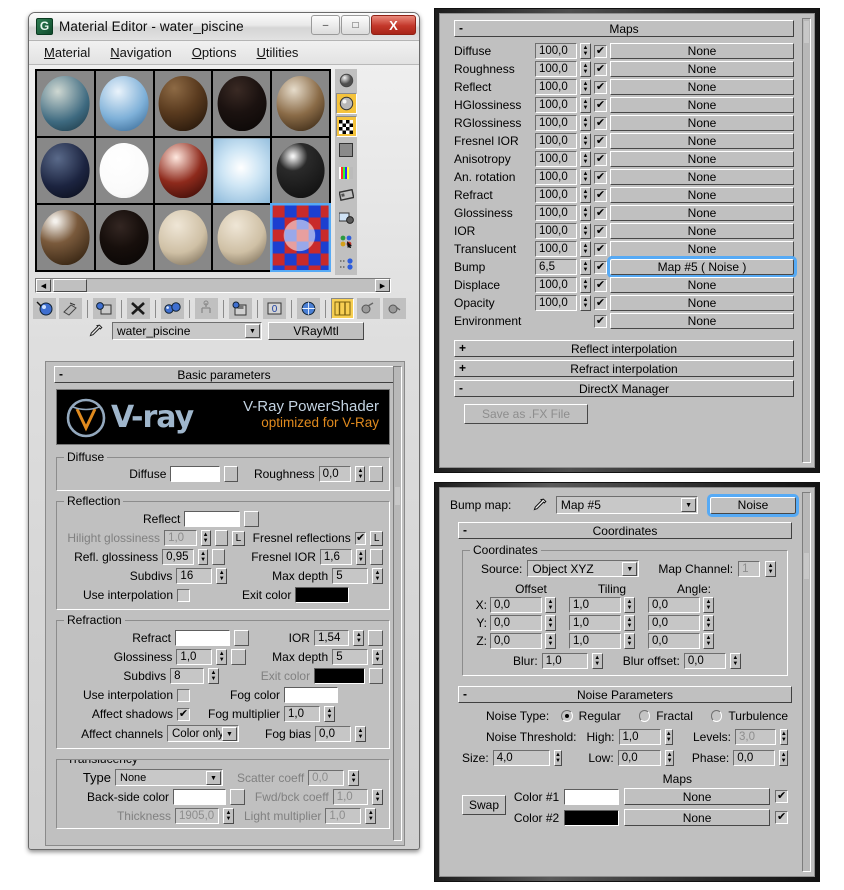 The width and height of the screenshot is (844, 890). What do you see at coordinates (322, 595) in the screenshot?
I see `refl-exit-color-swatch` at bounding box center [322, 595].